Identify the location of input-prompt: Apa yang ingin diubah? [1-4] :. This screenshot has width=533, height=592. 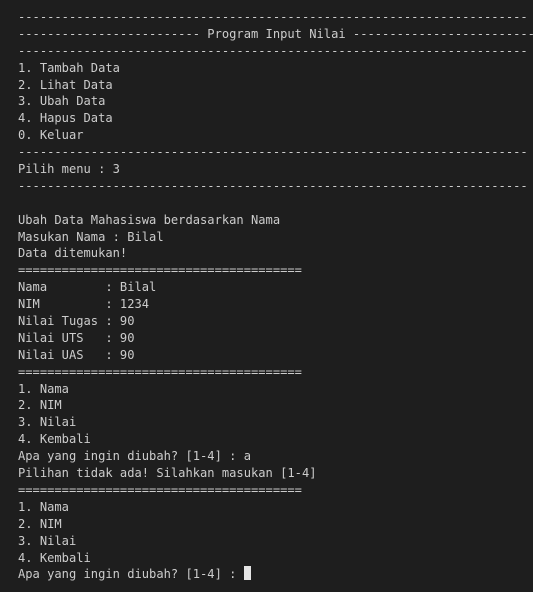
(131, 574).